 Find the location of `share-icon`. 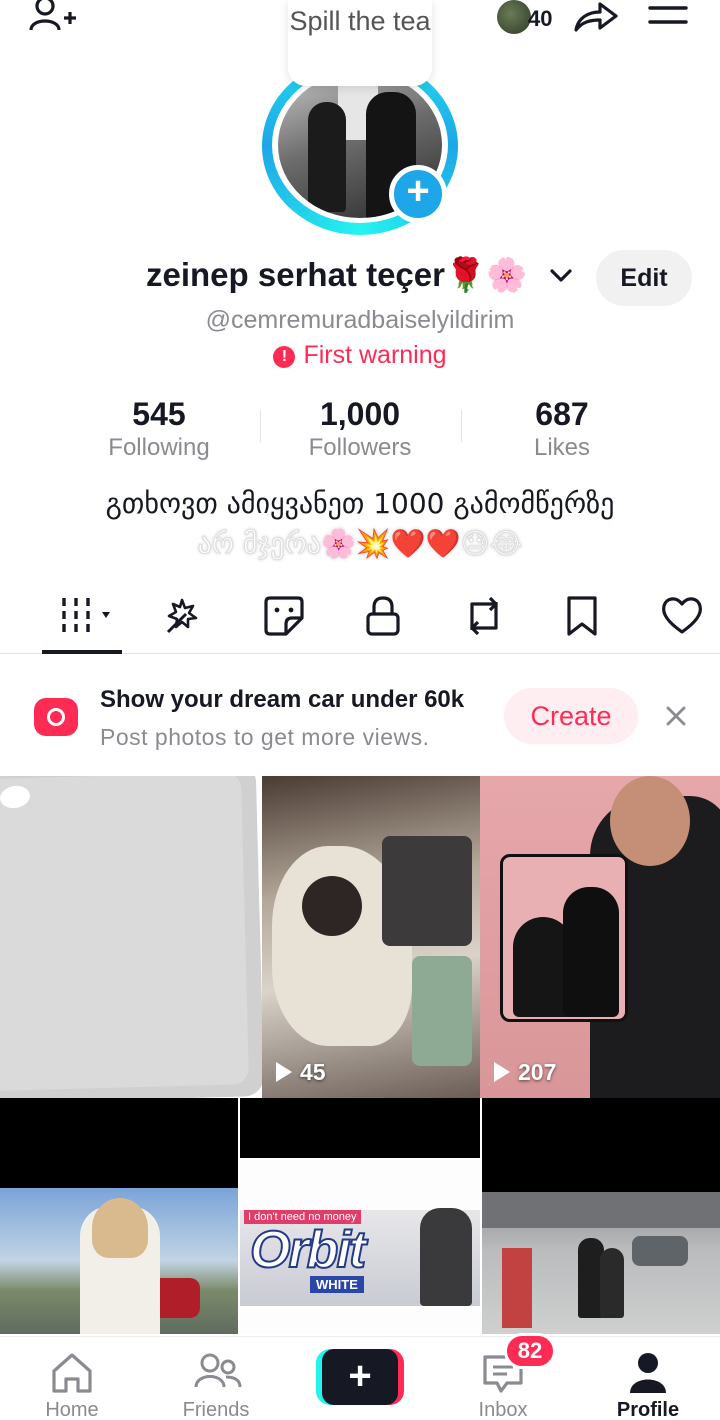

share-icon is located at coordinates (595, 18).